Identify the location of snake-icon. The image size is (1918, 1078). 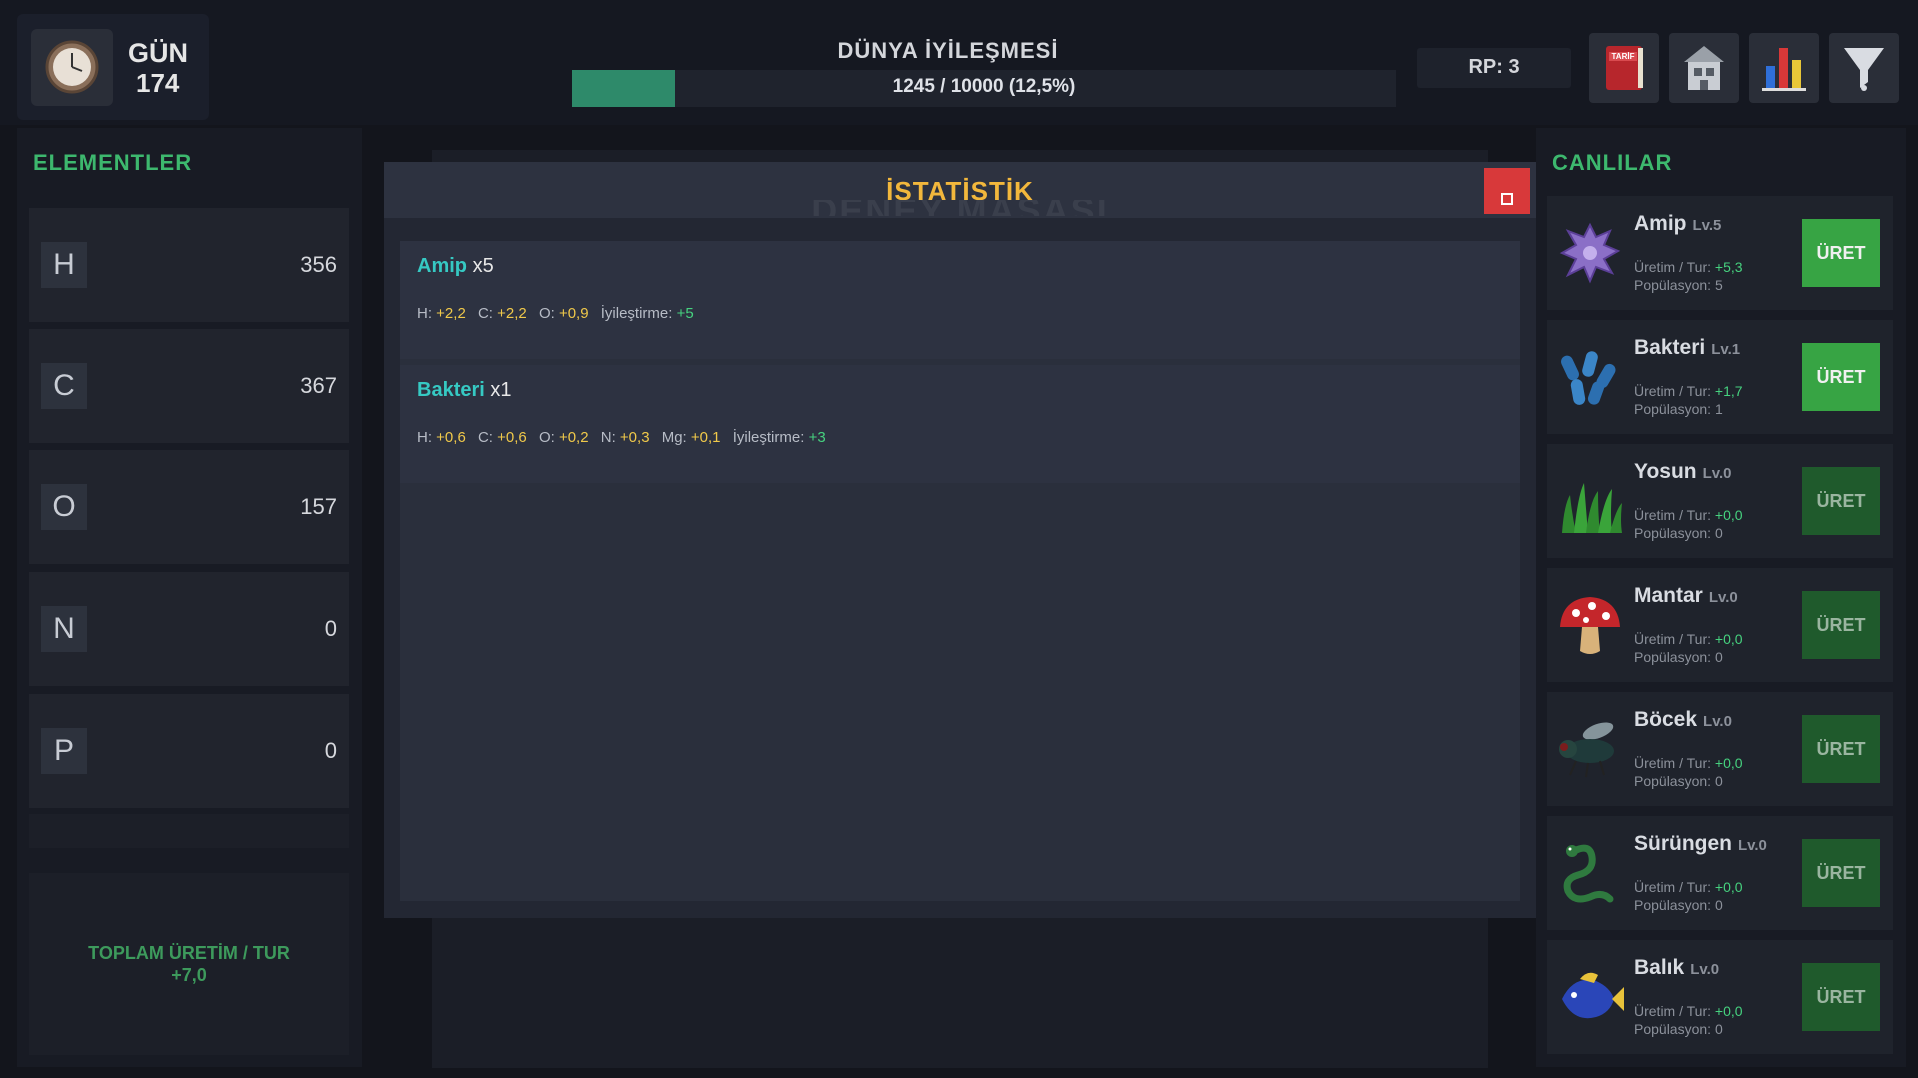
(1588, 873).